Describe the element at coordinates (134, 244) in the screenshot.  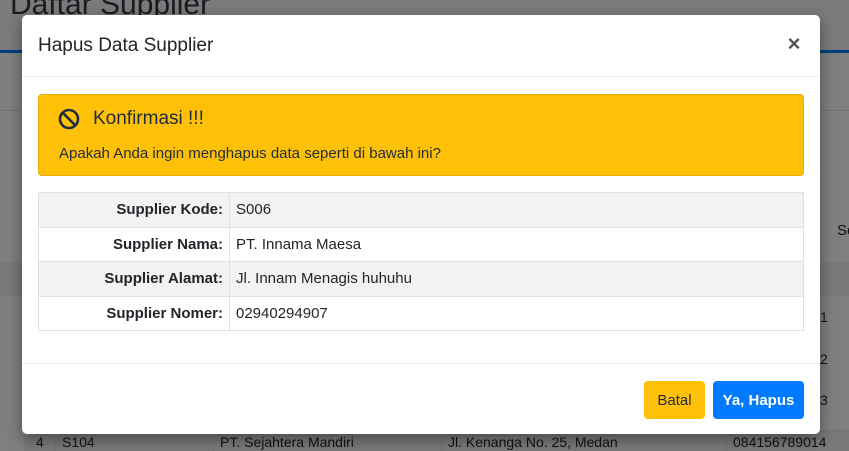
I see `detail-label: Supplier Nama:` at that location.